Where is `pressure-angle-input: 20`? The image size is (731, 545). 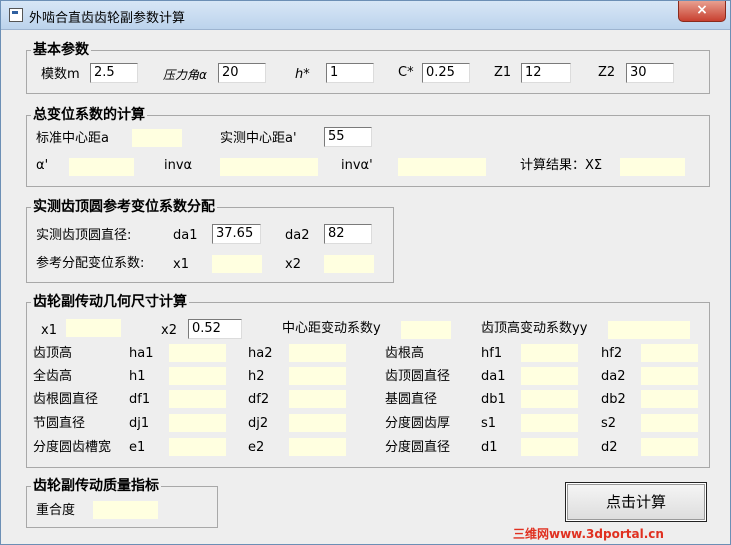 pressure-angle-input: 20 is located at coordinates (242, 73).